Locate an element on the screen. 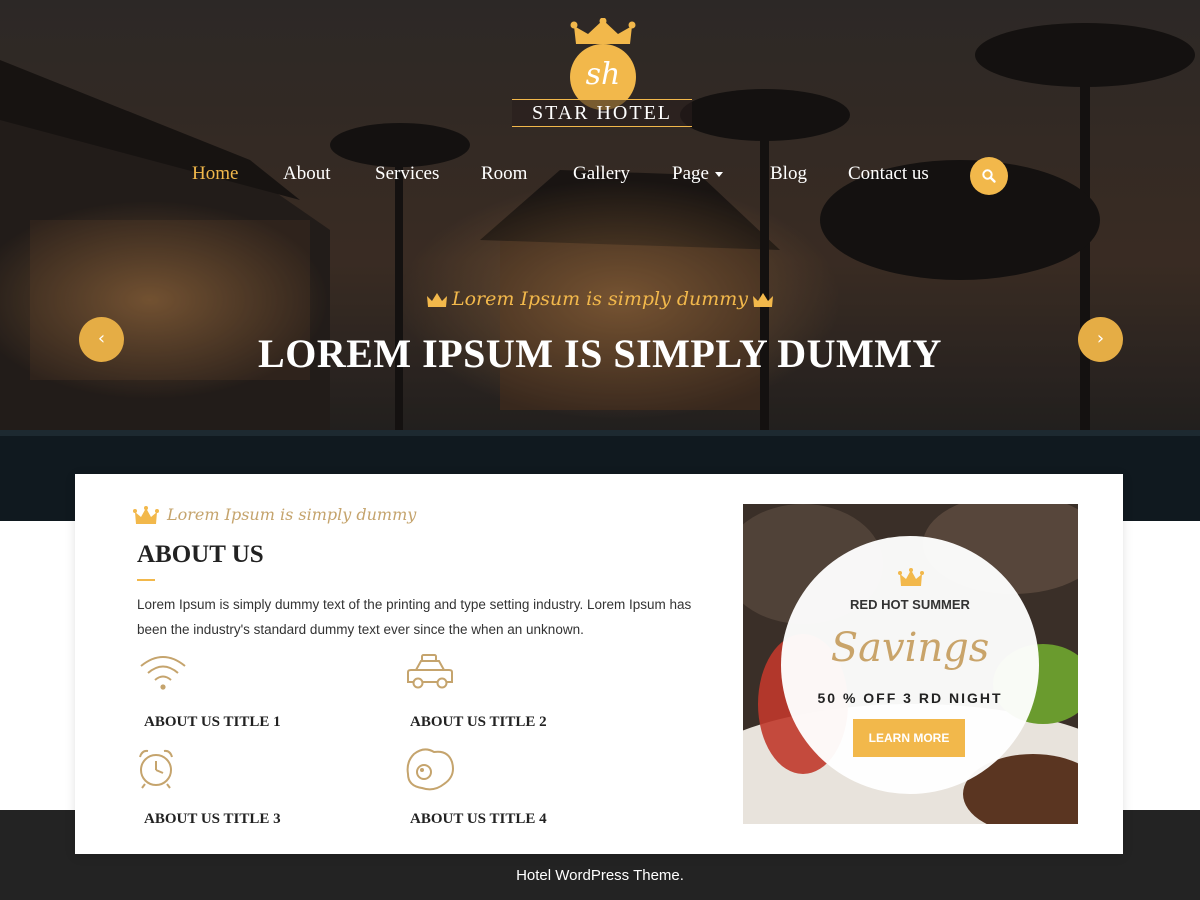 The image size is (1200, 900). feature-title: ABOUT US TITLE 3 is located at coordinates (212, 819).